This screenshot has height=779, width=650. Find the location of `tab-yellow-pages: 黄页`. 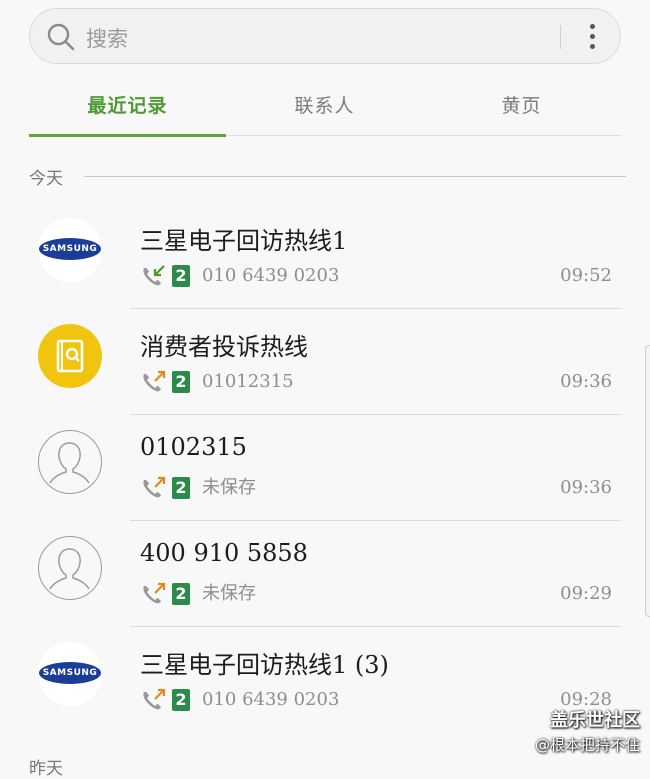

tab-yellow-pages: 黄页 is located at coordinates (521, 104).